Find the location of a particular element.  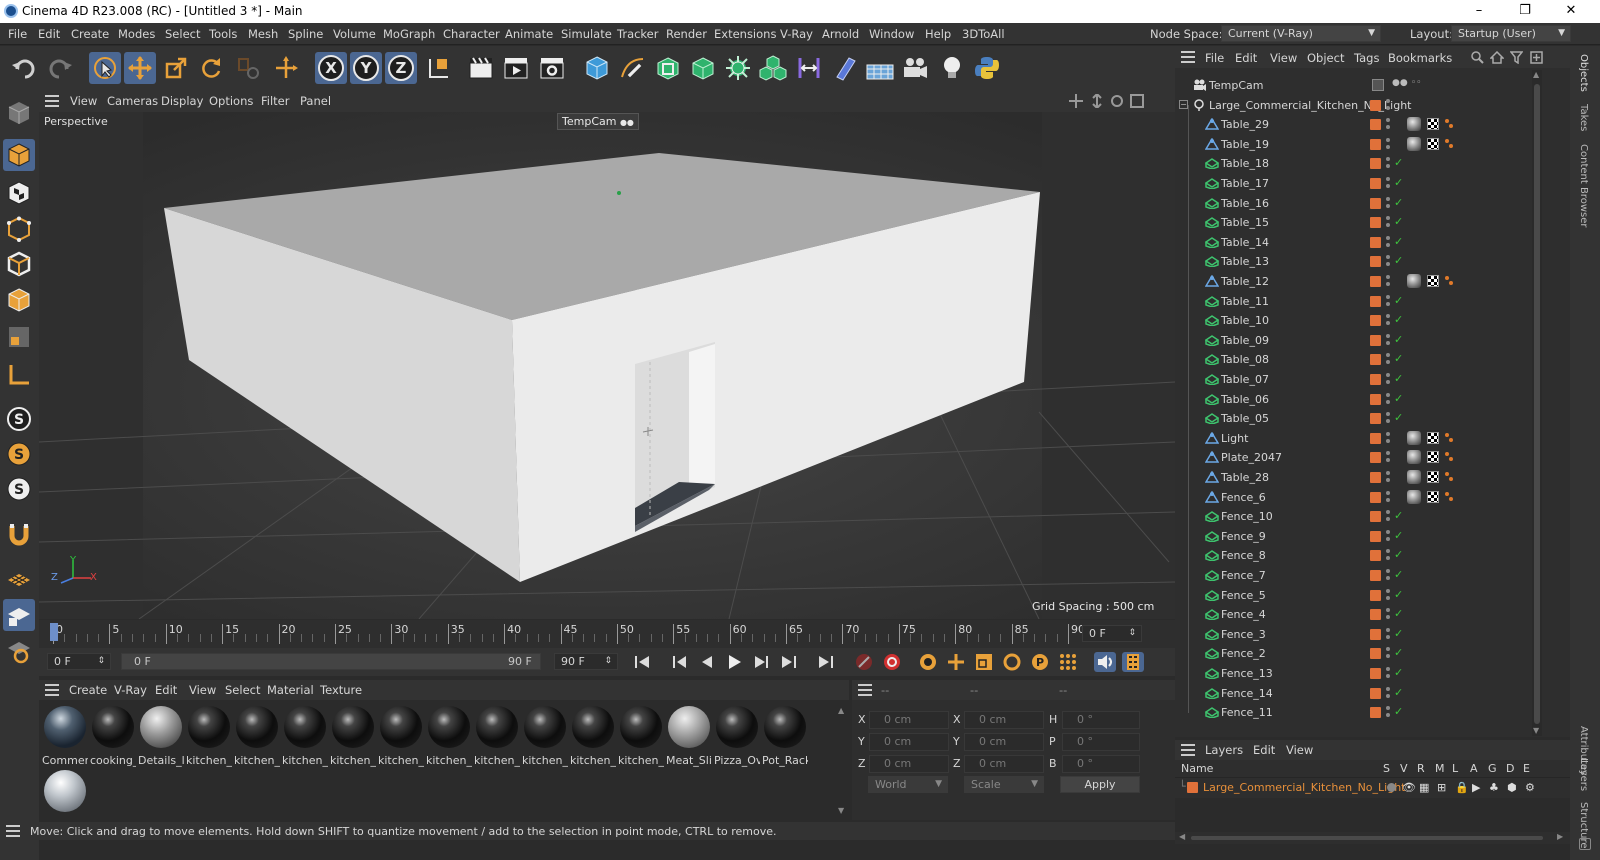

axis-mode-button is located at coordinates (19, 375).